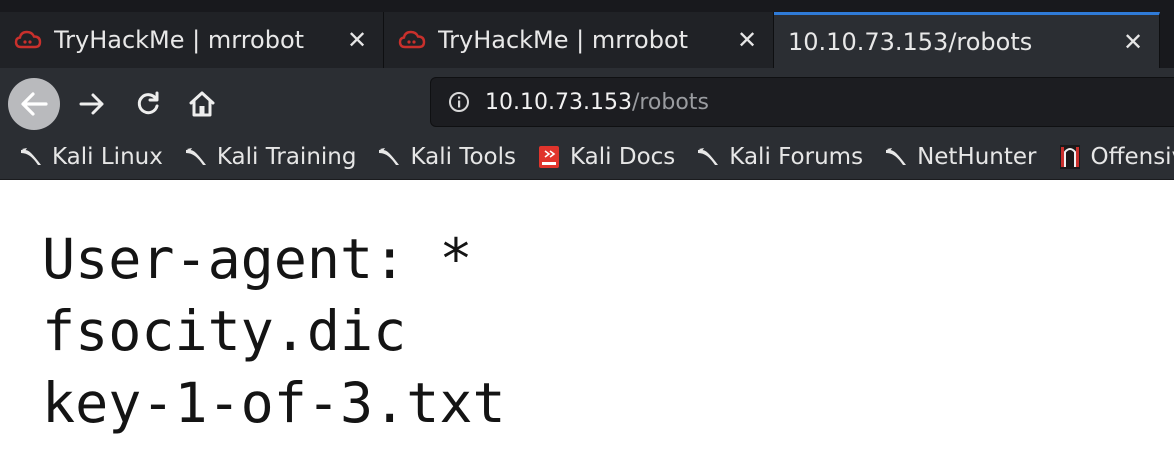 The height and width of the screenshot is (460, 1174). I want to click on bookmark-kali-forums: Kali Forums, so click(779, 157).